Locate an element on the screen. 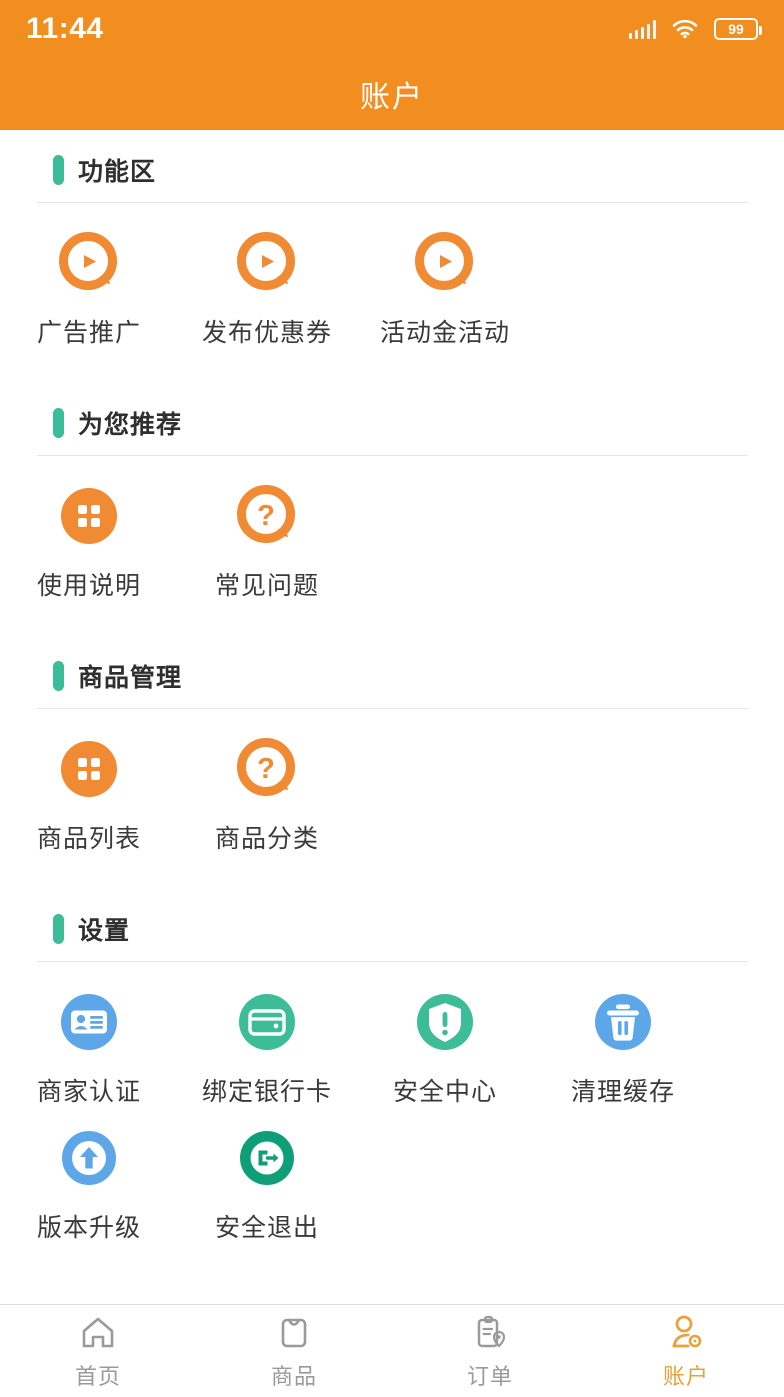  grid-item-arrow-up-circle: 版本升级 is located at coordinates (89, 1184).